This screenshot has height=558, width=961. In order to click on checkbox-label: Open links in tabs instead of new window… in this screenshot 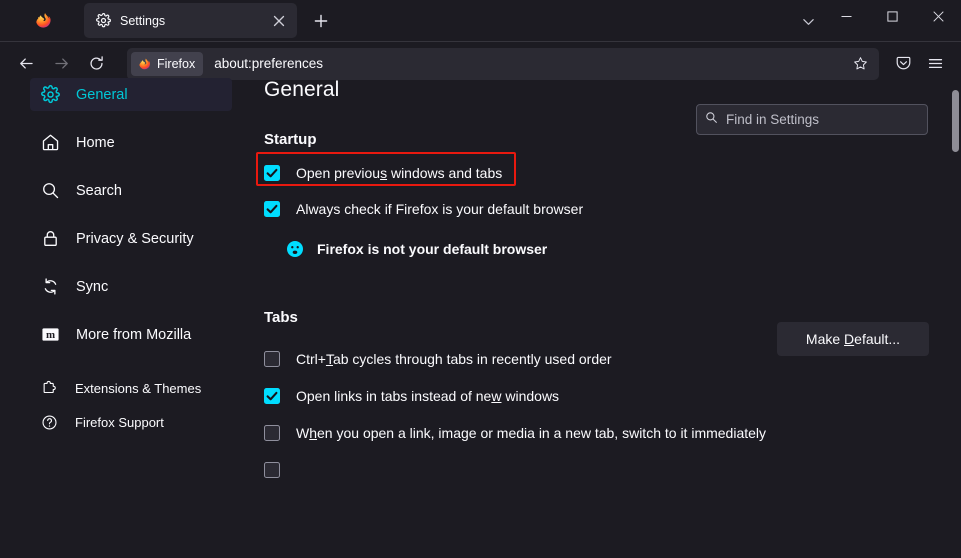, I will do `click(428, 395)`.